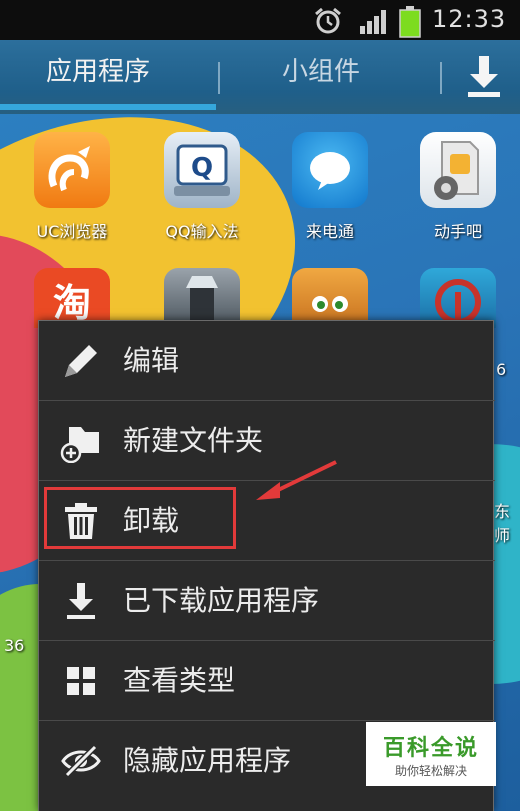  Describe the element at coordinates (72, 231) in the screenshot. I see `app-label: UC浏览器` at that location.